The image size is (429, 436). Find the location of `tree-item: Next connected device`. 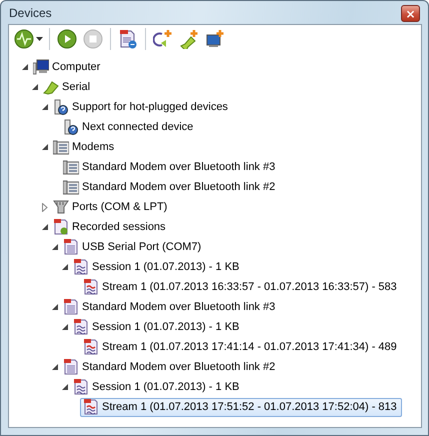

tree-item: Next connected device is located at coordinates (129, 127).